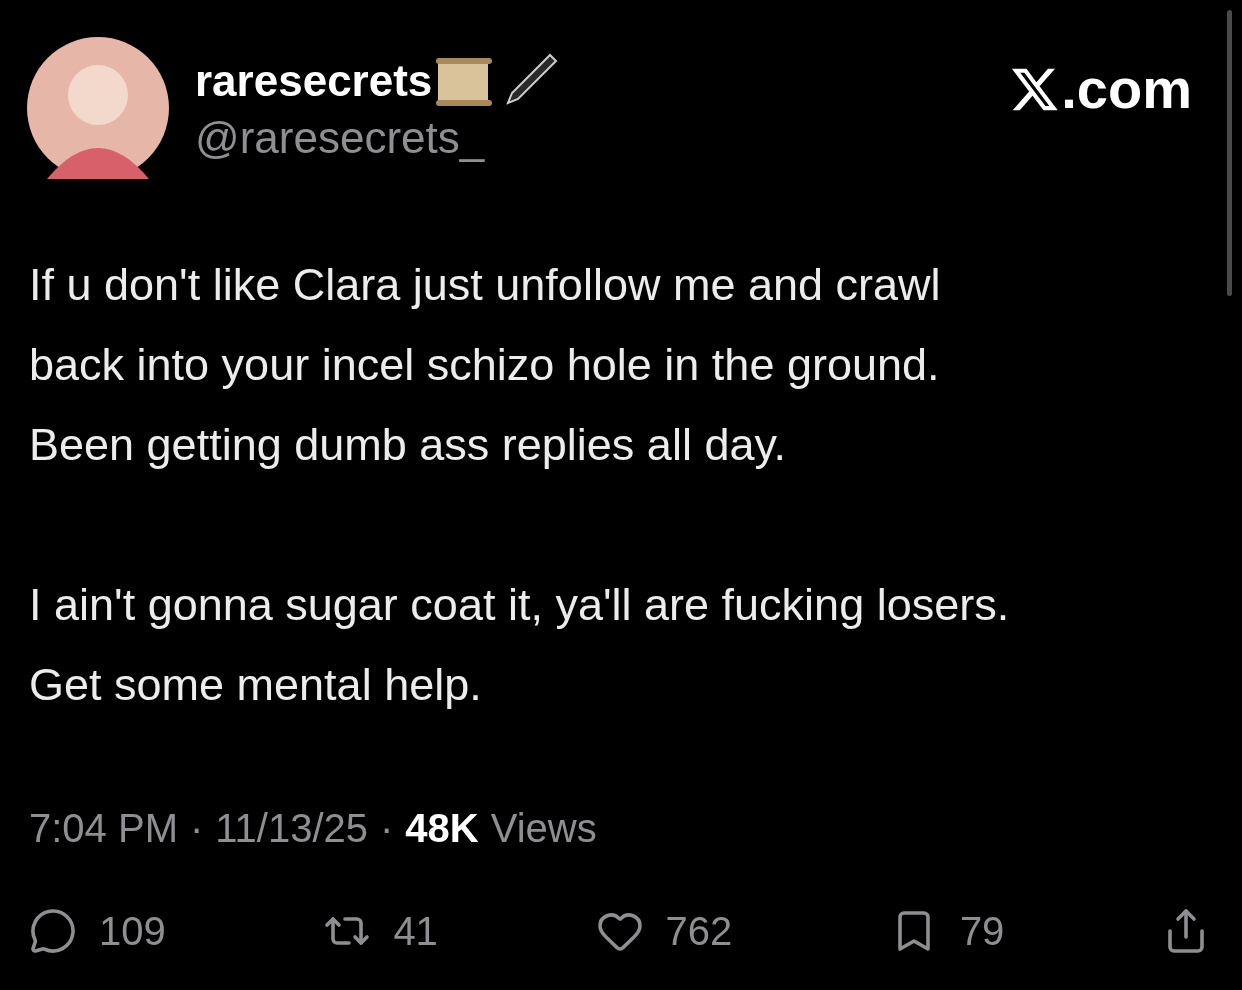  I want to click on scrollbar, so click(1229, 153).